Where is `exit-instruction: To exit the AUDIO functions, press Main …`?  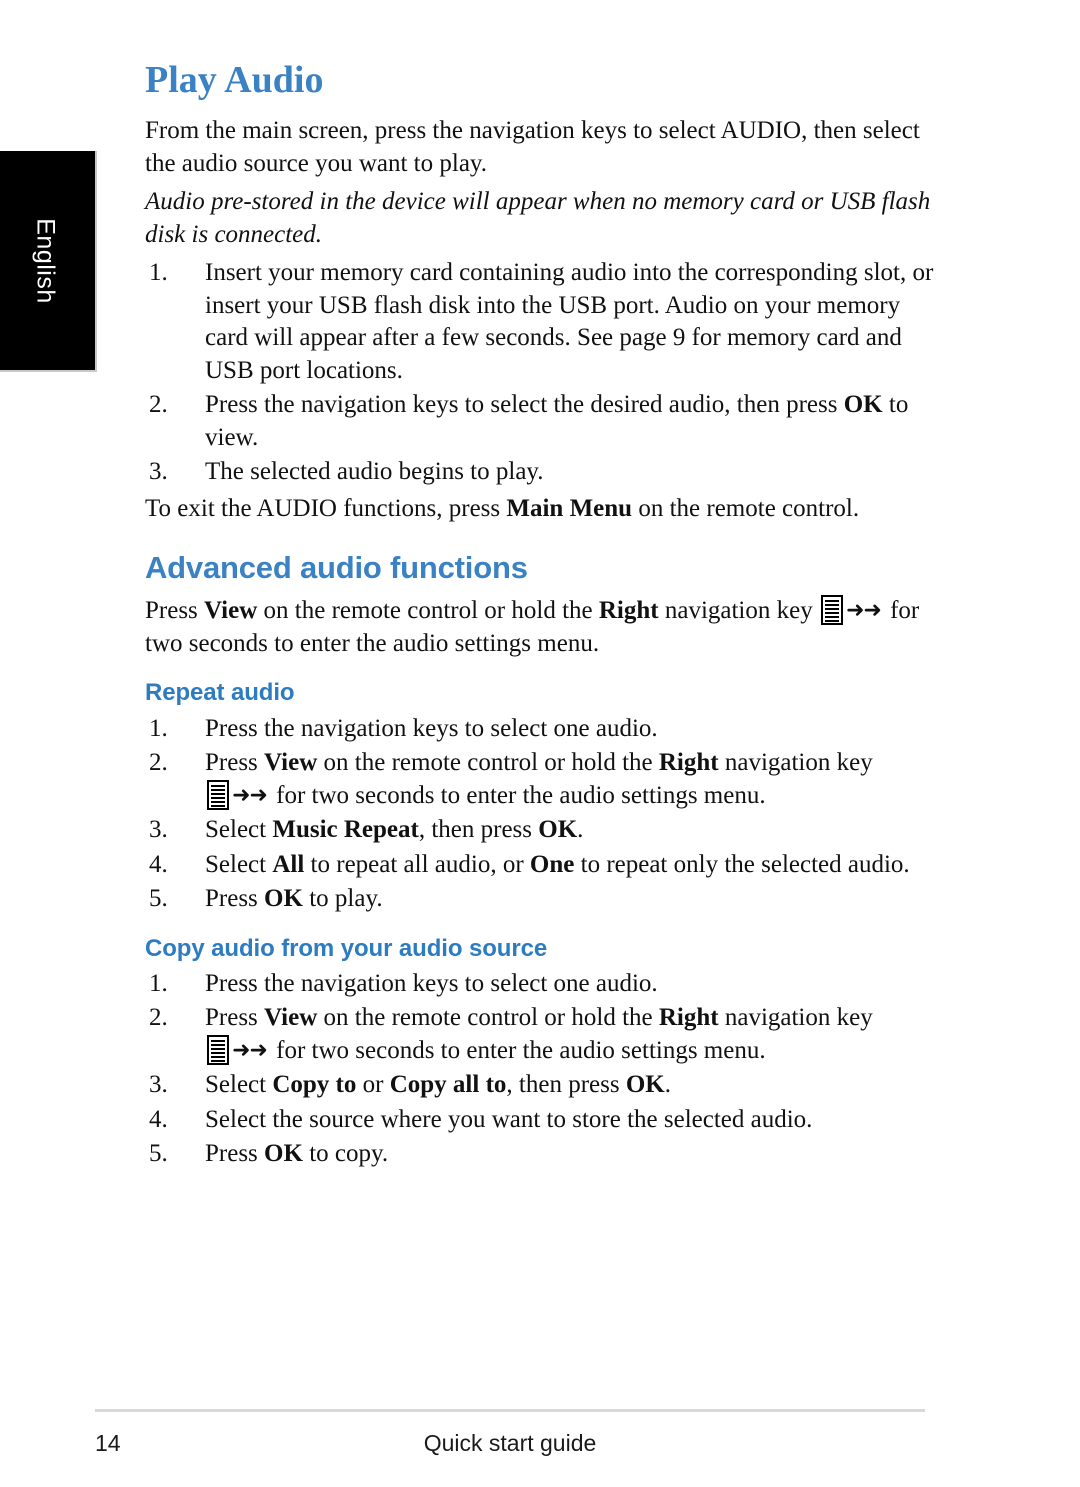
exit-instruction: To exit the AUDIO functions, press Main … is located at coordinates (540, 509).